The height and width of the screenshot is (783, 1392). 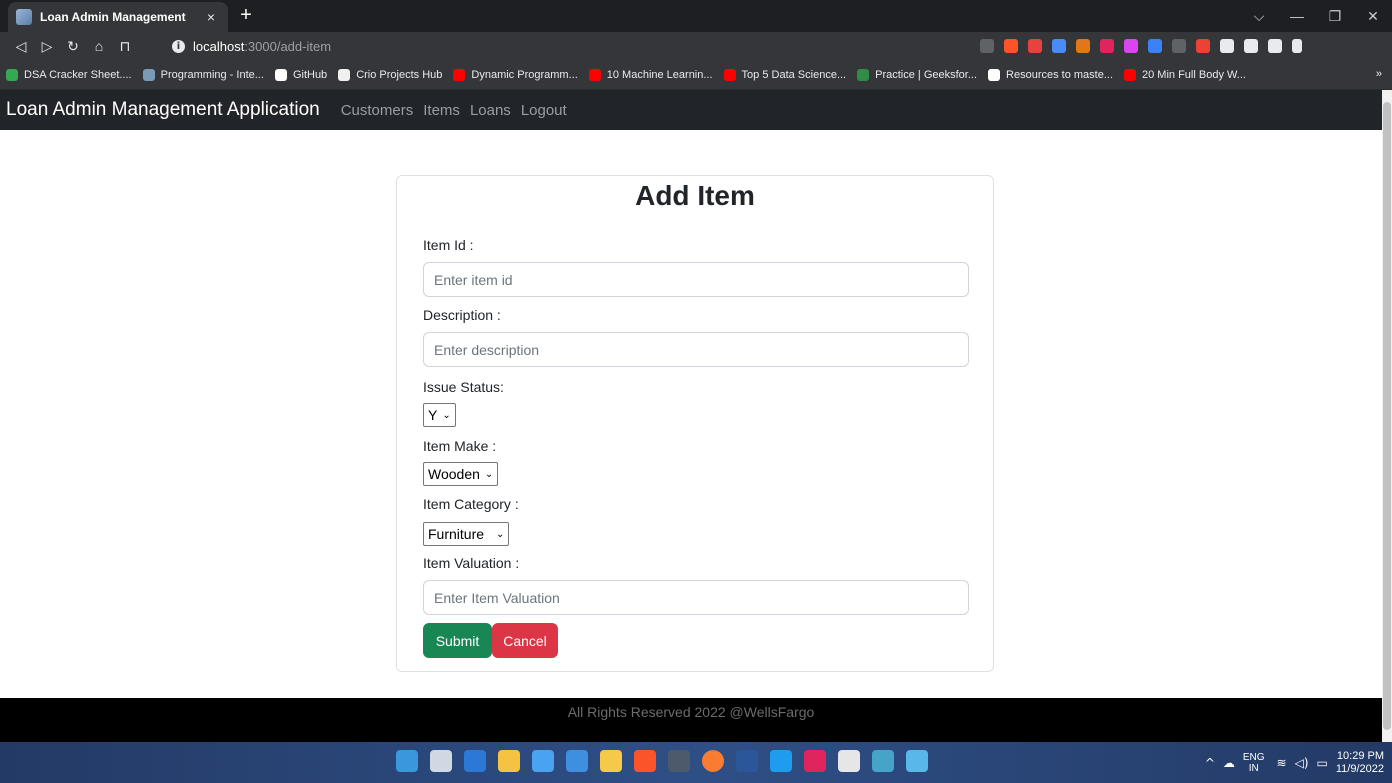 I want to click on terminal-icon, so click(x=679, y=761).